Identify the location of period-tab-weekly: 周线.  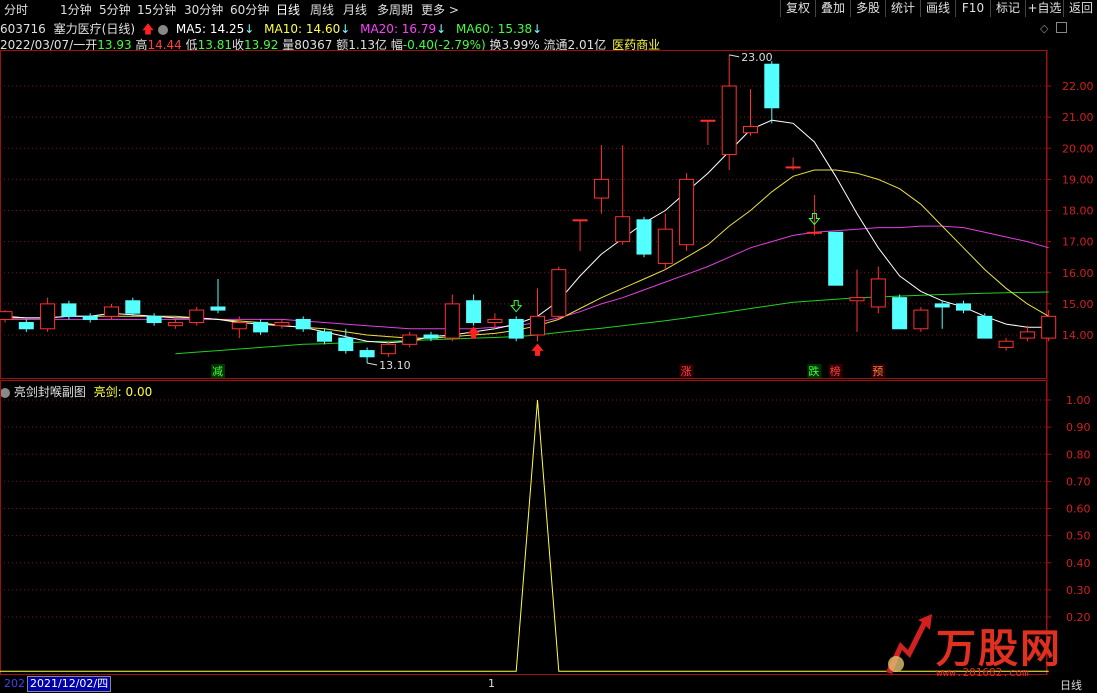
(322, 9).